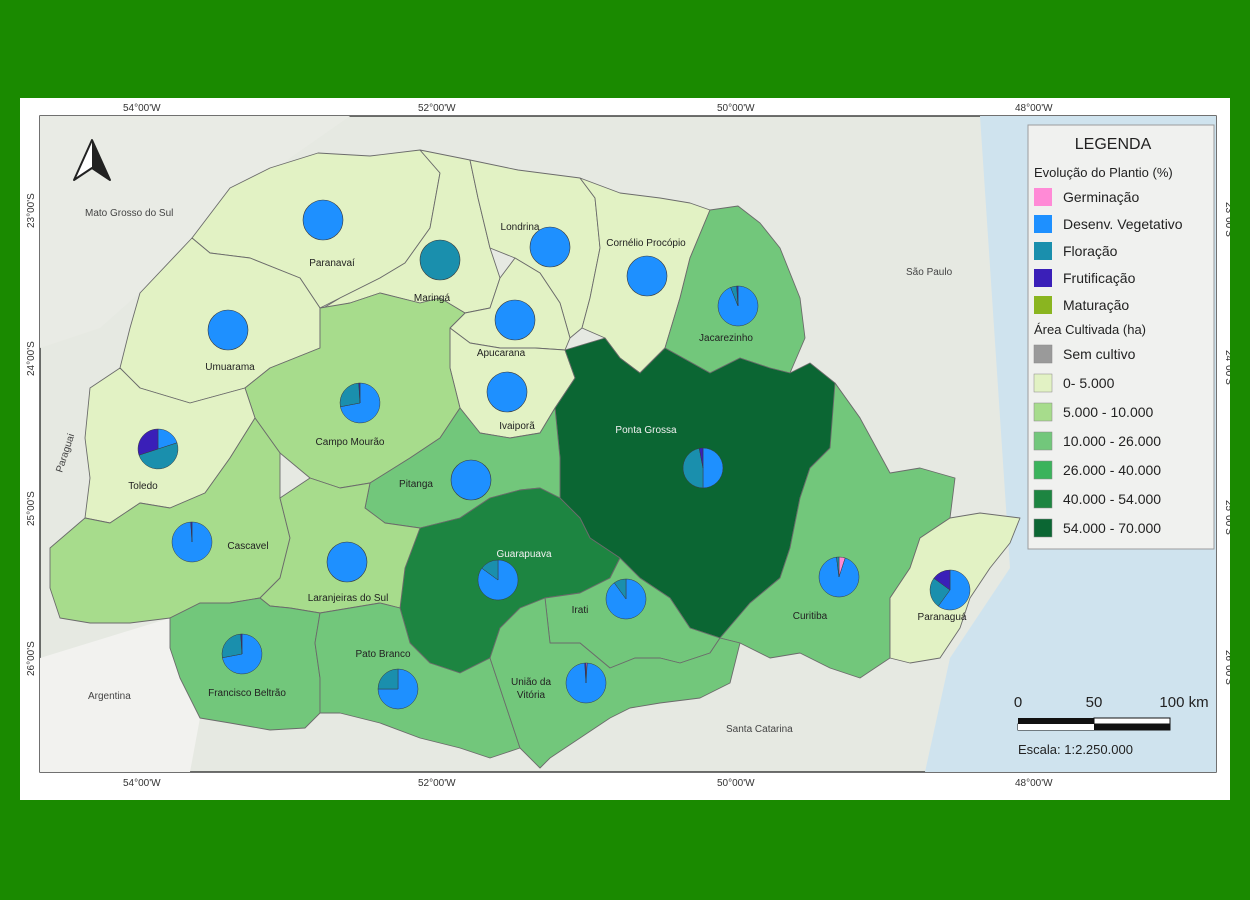 Image resolution: width=1250 pixels, height=900 pixels. Describe the element at coordinates (1108, 412) in the screenshot. I see `legend-area-label: 5.000 - 10.000` at that location.